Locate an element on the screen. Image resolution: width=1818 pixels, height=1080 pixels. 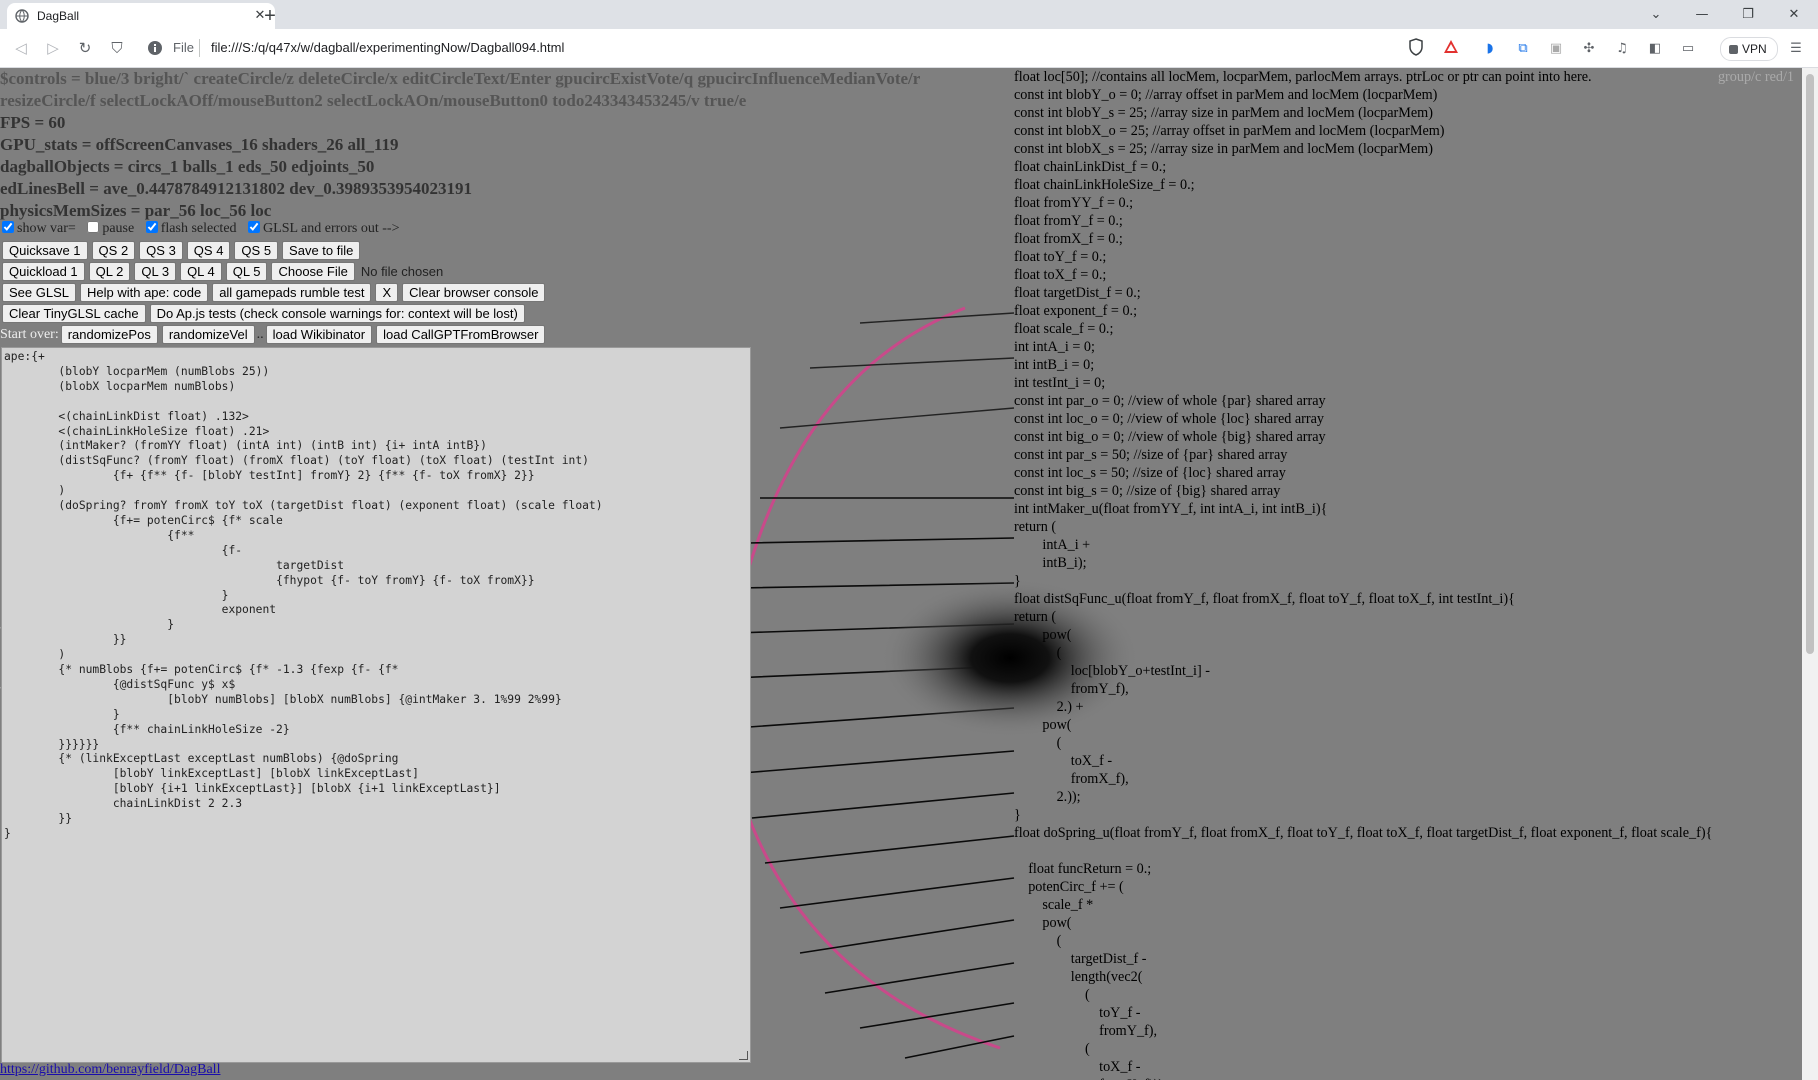
restore-button: ❐ is located at coordinates (1748, 14).